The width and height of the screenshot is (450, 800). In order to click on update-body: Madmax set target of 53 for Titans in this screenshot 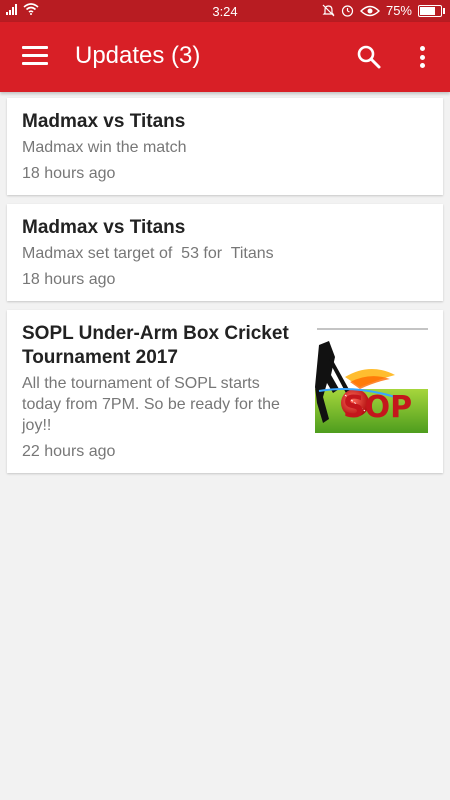, I will do `click(148, 253)`.